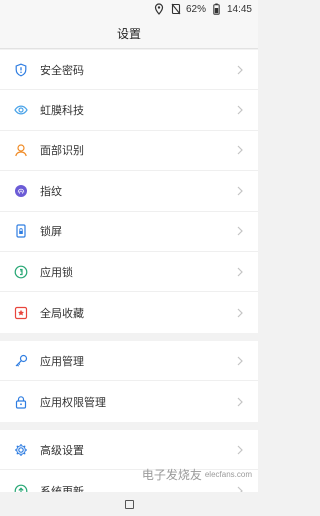 The image size is (320, 516). I want to click on settings-item-app-permissions: 应用权限管理, so click(129, 401).